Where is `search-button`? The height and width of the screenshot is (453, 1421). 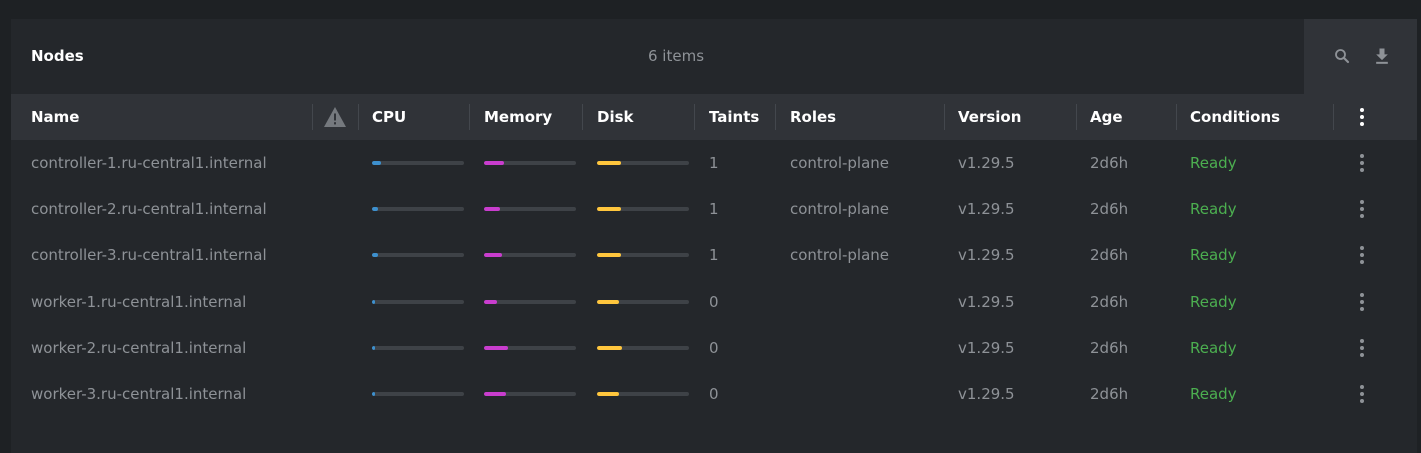 search-button is located at coordinates (1342, 56).